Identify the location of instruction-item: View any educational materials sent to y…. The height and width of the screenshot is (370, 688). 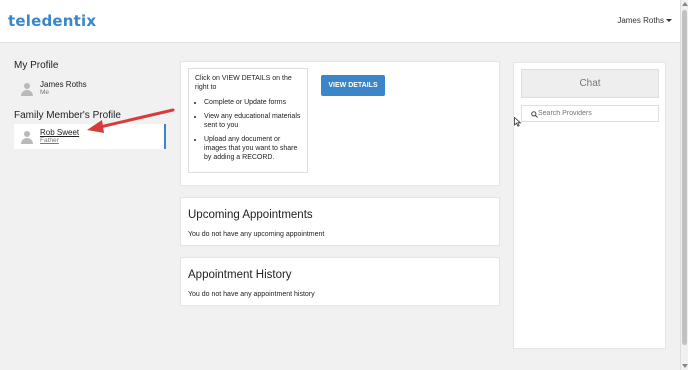
(252, 121).